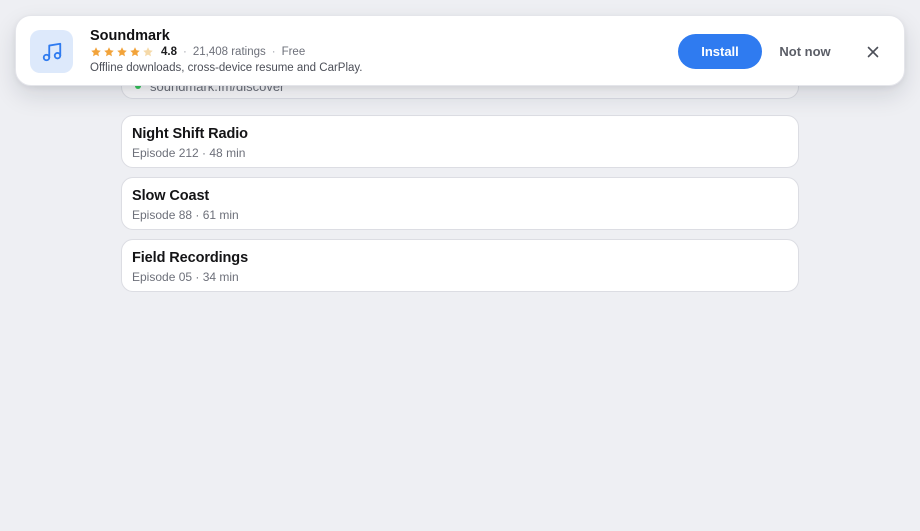 This screenshot has width=920, height=531. What do you see at coordinates (720, 51) in the screenshot?
I see `install-button: Install` at bounding box center [720, 51].